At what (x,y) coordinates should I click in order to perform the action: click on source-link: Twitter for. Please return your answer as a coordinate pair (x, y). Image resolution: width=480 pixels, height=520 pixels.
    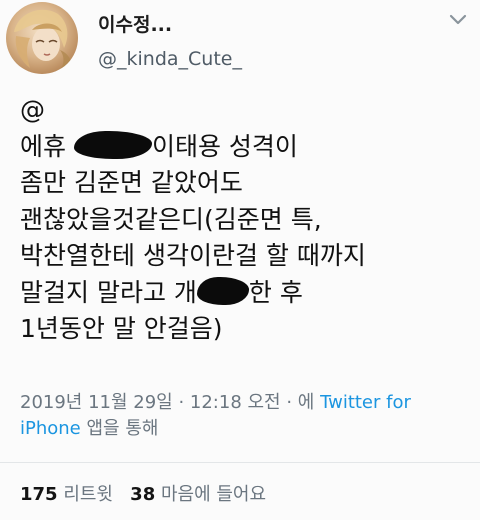
    Looking at the image, I should click on (365, 402).